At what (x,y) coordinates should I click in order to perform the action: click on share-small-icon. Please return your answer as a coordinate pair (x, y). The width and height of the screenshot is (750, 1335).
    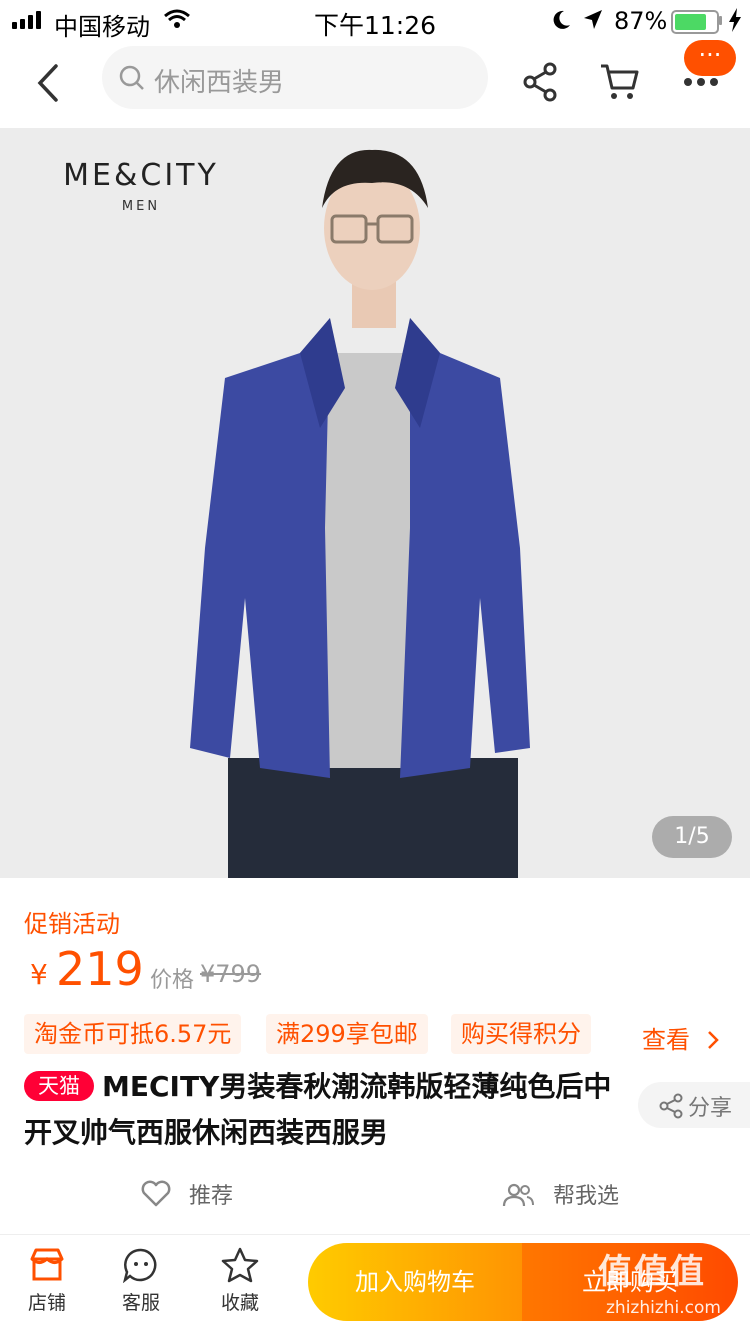
    Looking at the image, I should click on (671, 1106).